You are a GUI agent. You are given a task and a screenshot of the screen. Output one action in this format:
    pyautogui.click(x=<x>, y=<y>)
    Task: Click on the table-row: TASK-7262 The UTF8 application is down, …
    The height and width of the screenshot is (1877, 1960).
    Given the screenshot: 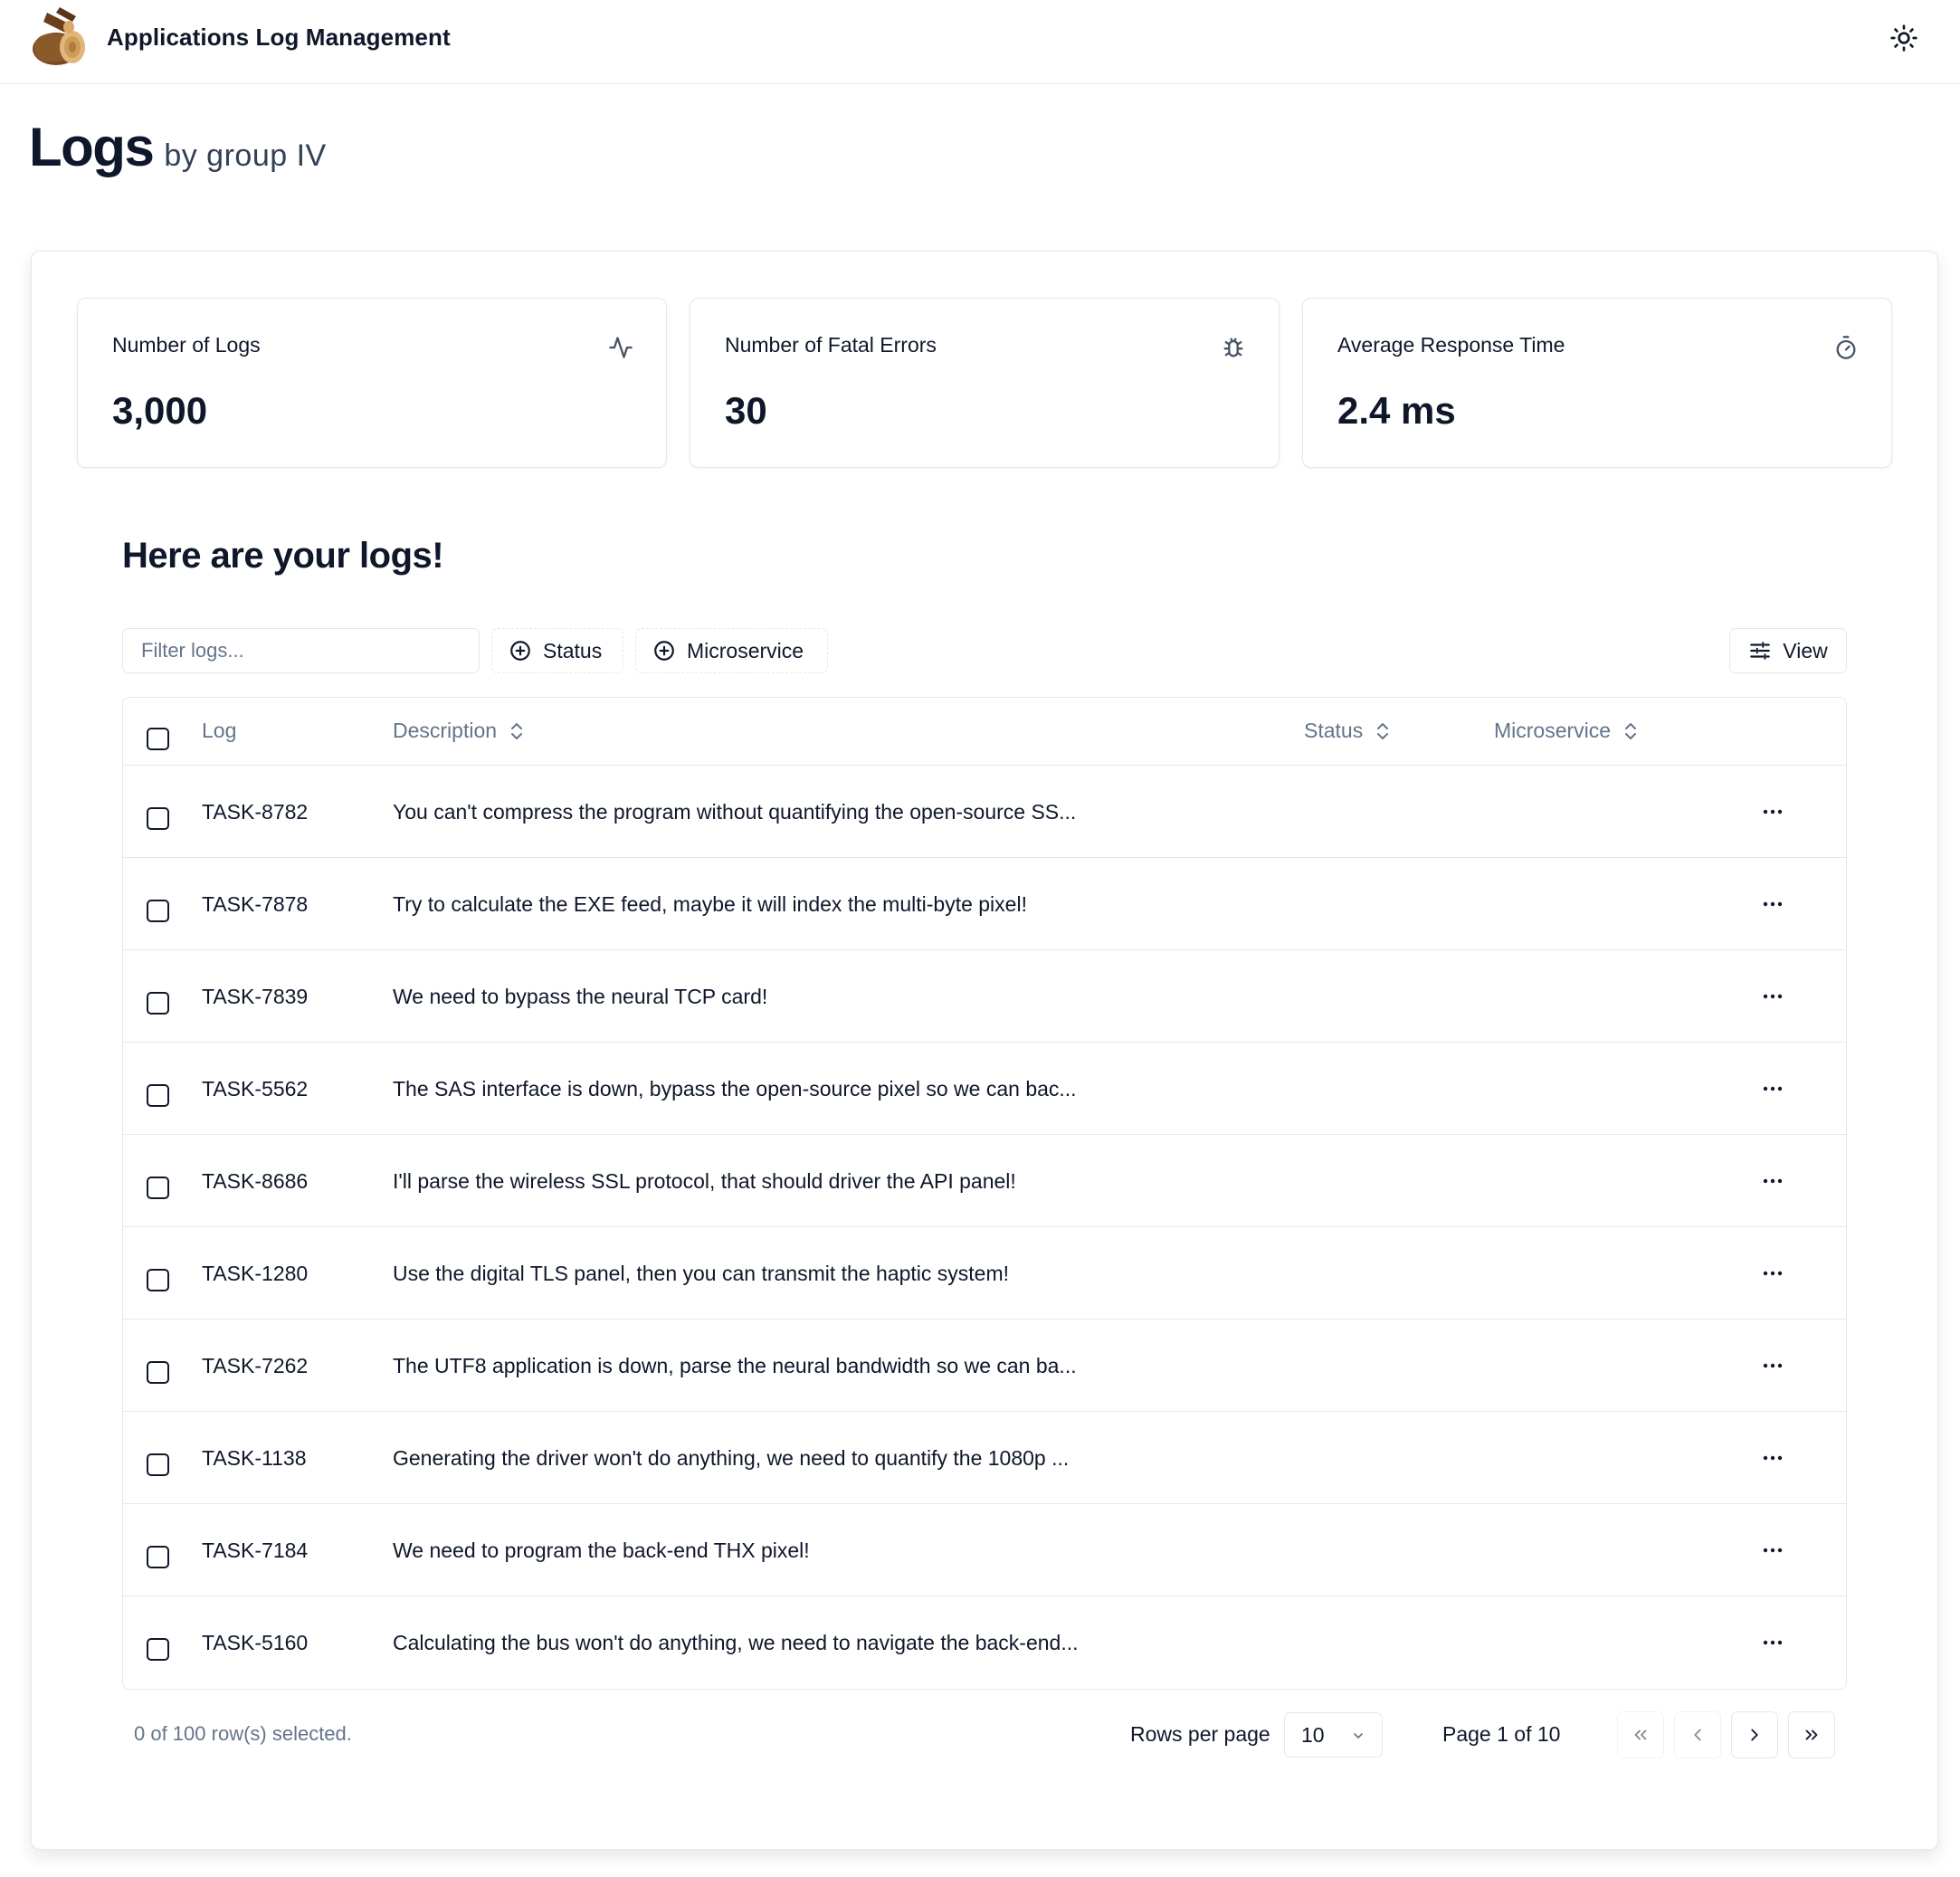 What is the action you would take?
    pyautogui.click(x=985, y=1366)
    